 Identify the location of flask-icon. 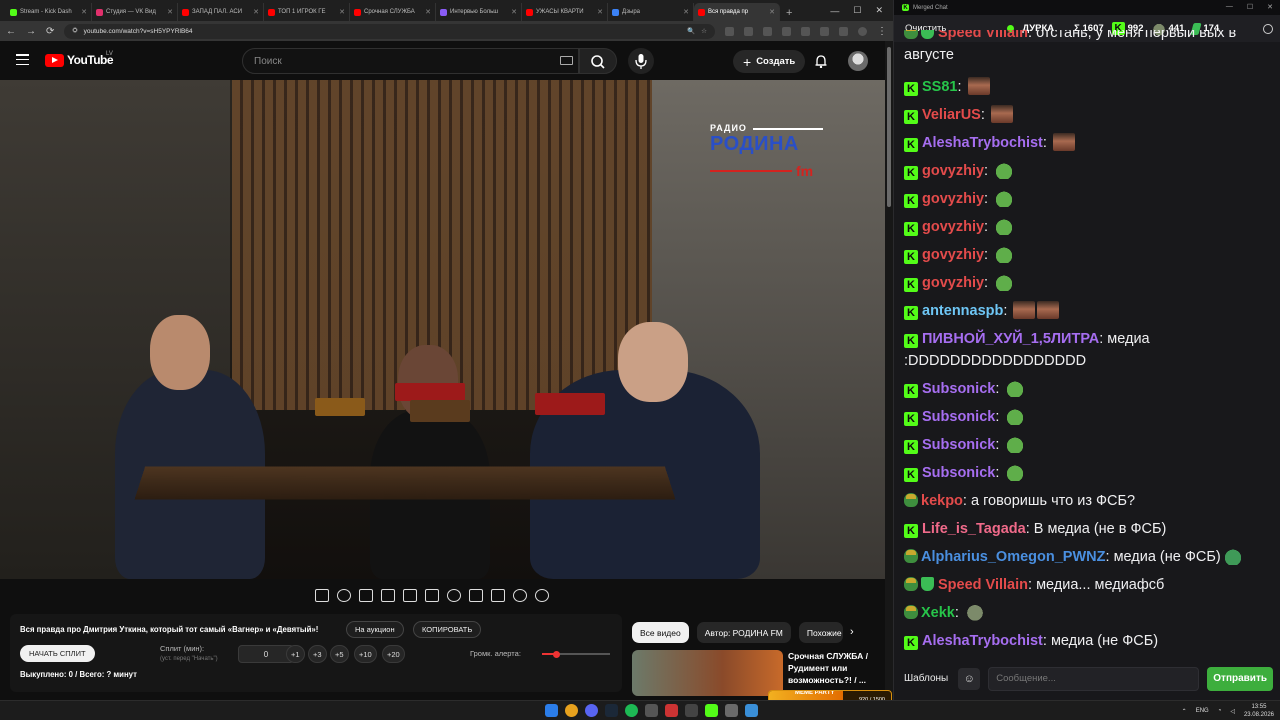
(520, 595).